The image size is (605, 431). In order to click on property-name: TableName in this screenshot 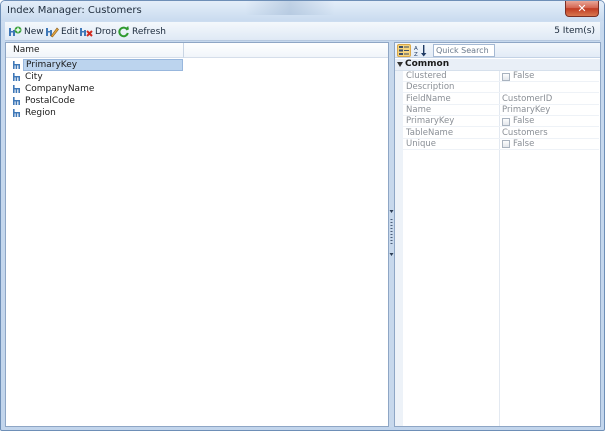, I will do `click(430, 132)`.